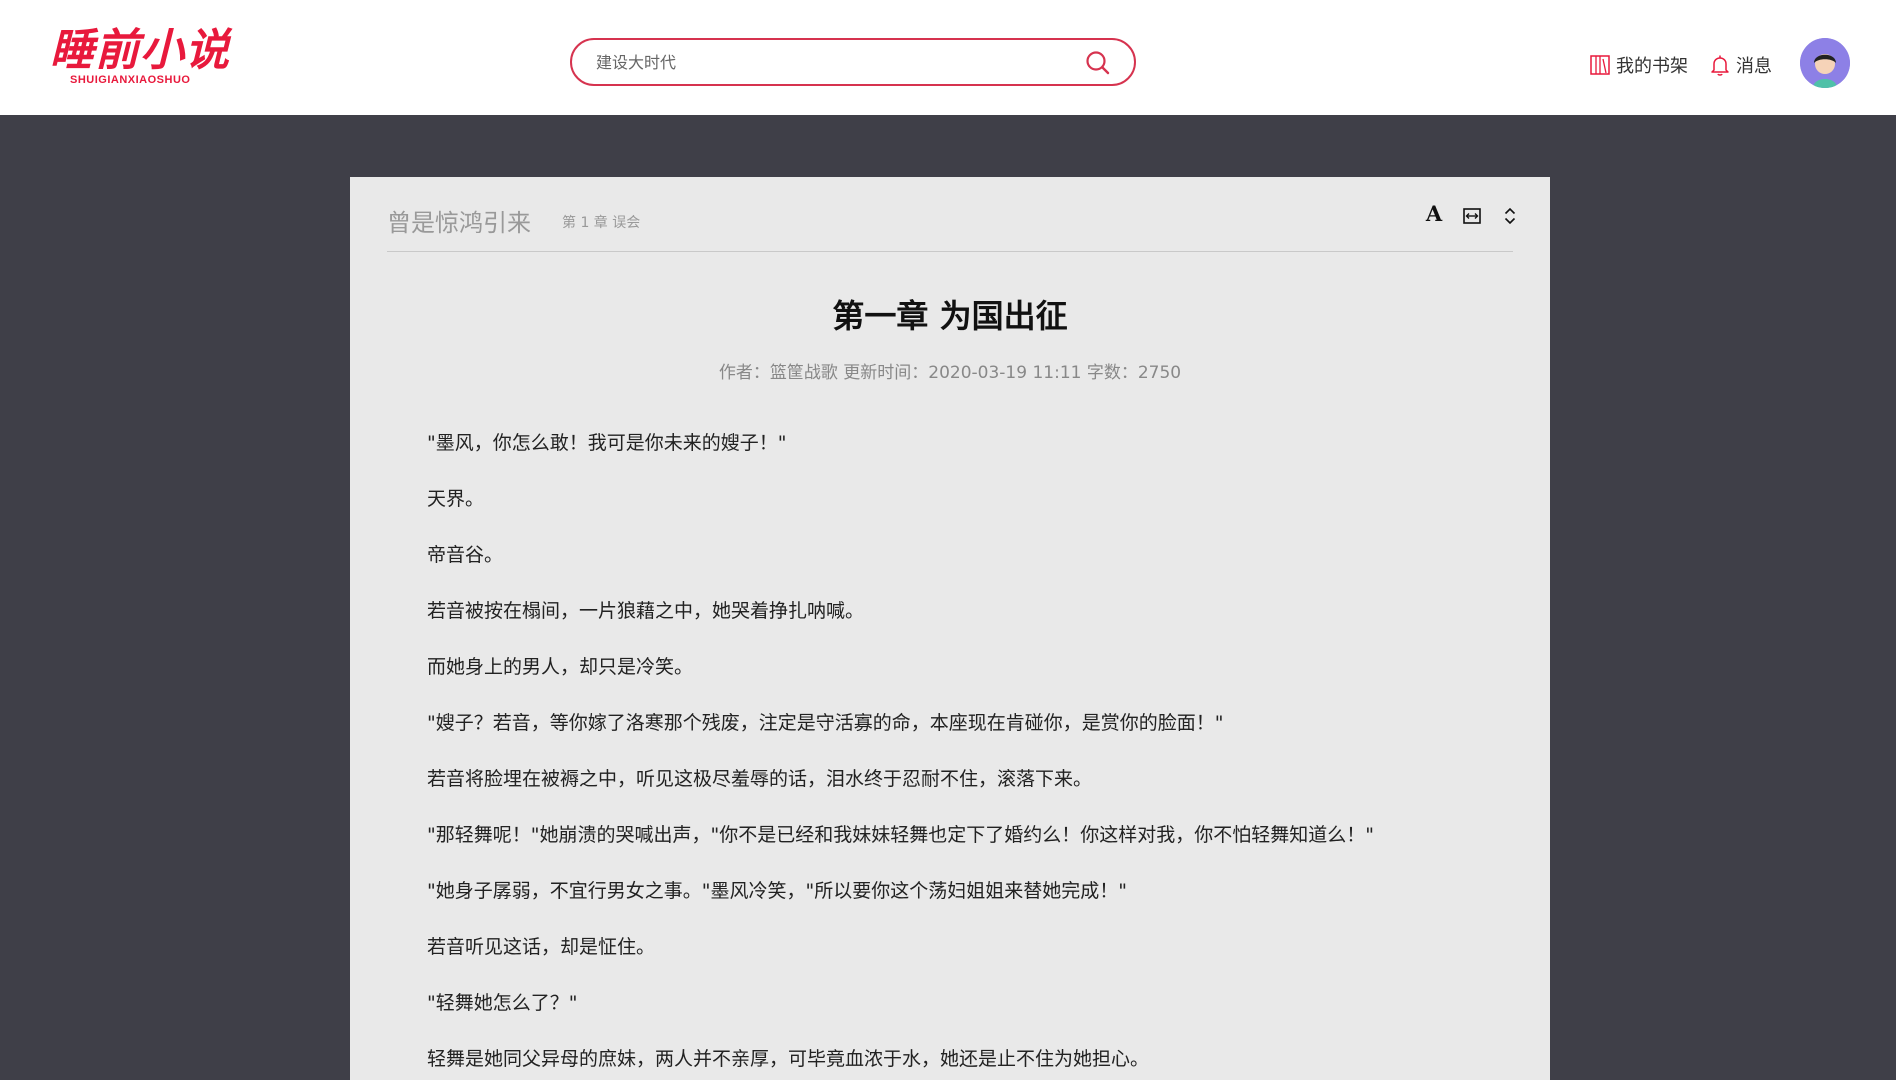 This screenshot has height=1080, width=1896. What do you see at coordinates (1720, 65) in the screenshot?
I see `bell-icon` at bounding box center [1720, 65].